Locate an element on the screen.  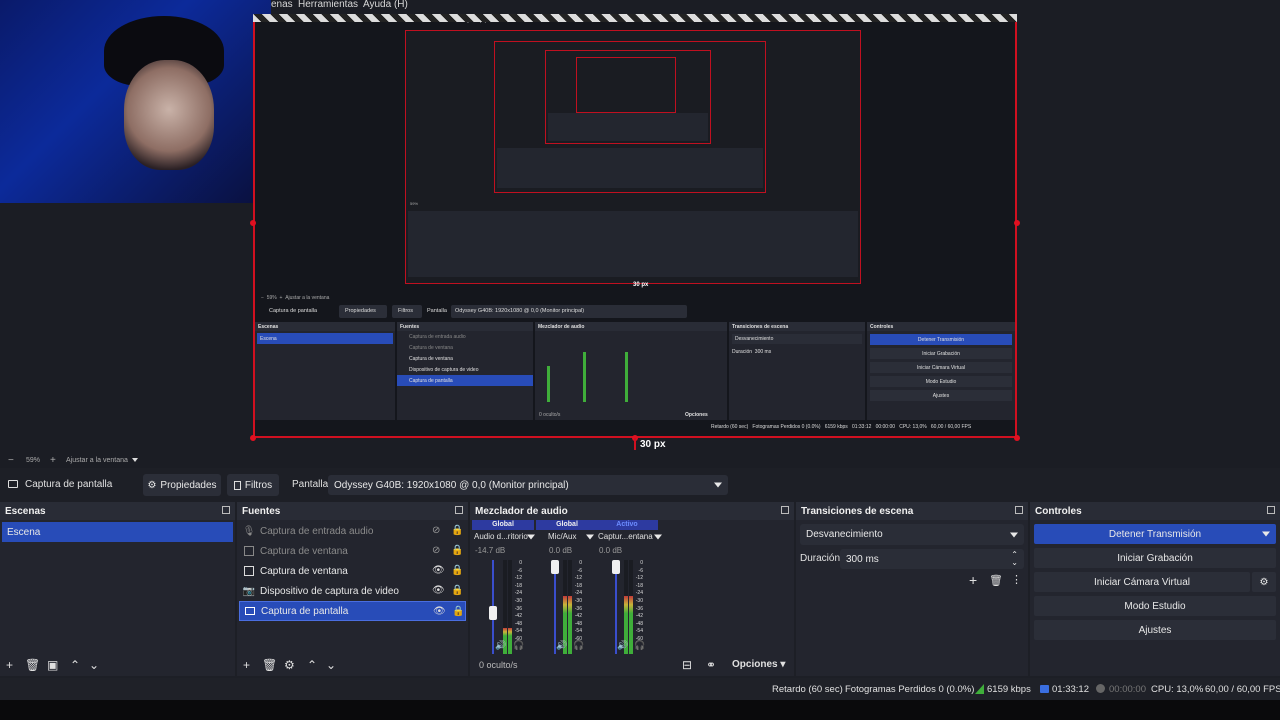
spin-down-icon: ⌄ is located at coordinates (1014, 562).